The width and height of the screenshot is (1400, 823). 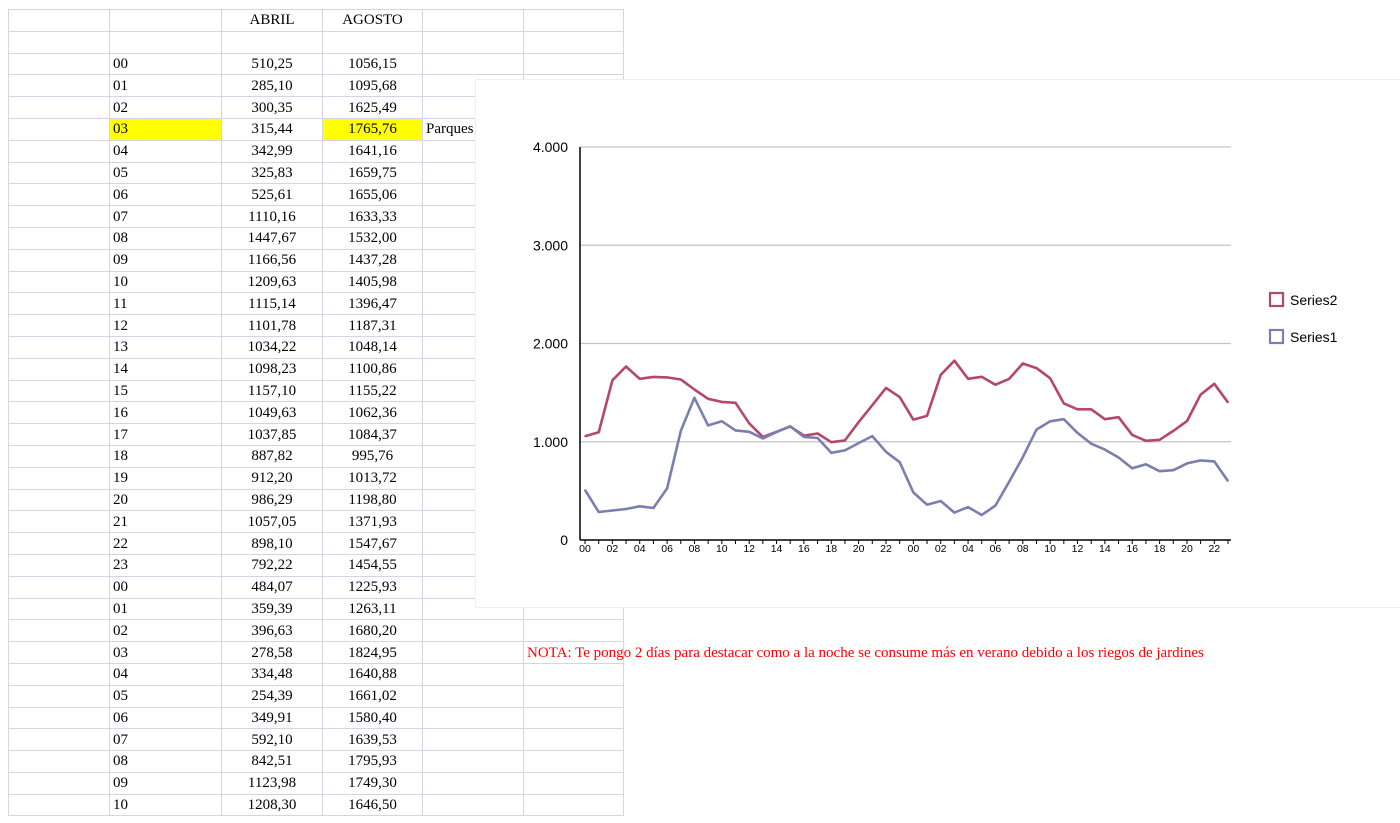 What do you see at coordinates (165, 64) in the screenshot?
I see `hour-cell: 00` at bounding box center [165, 64].